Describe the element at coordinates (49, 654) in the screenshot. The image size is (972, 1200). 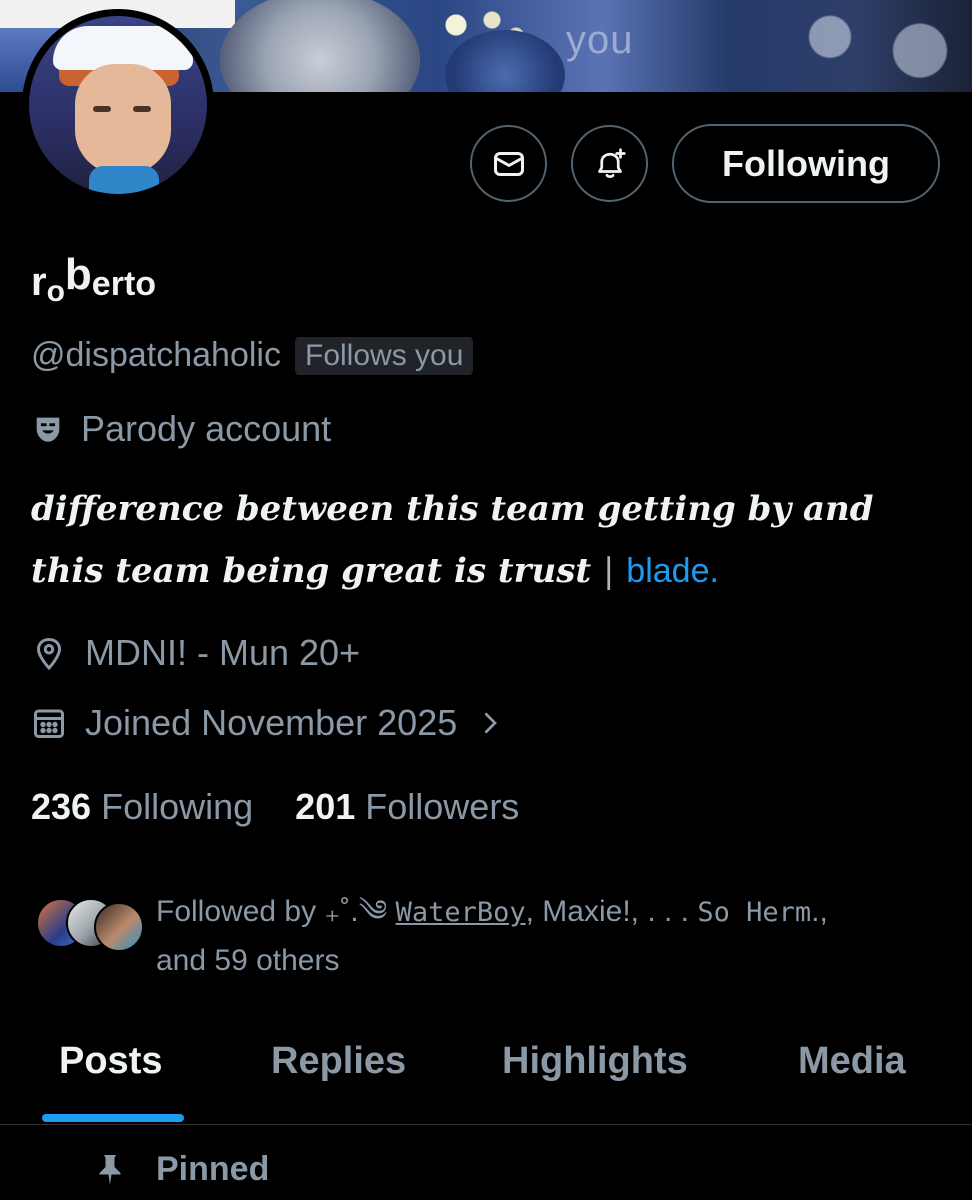
I see `location-pin-icon` at that location.